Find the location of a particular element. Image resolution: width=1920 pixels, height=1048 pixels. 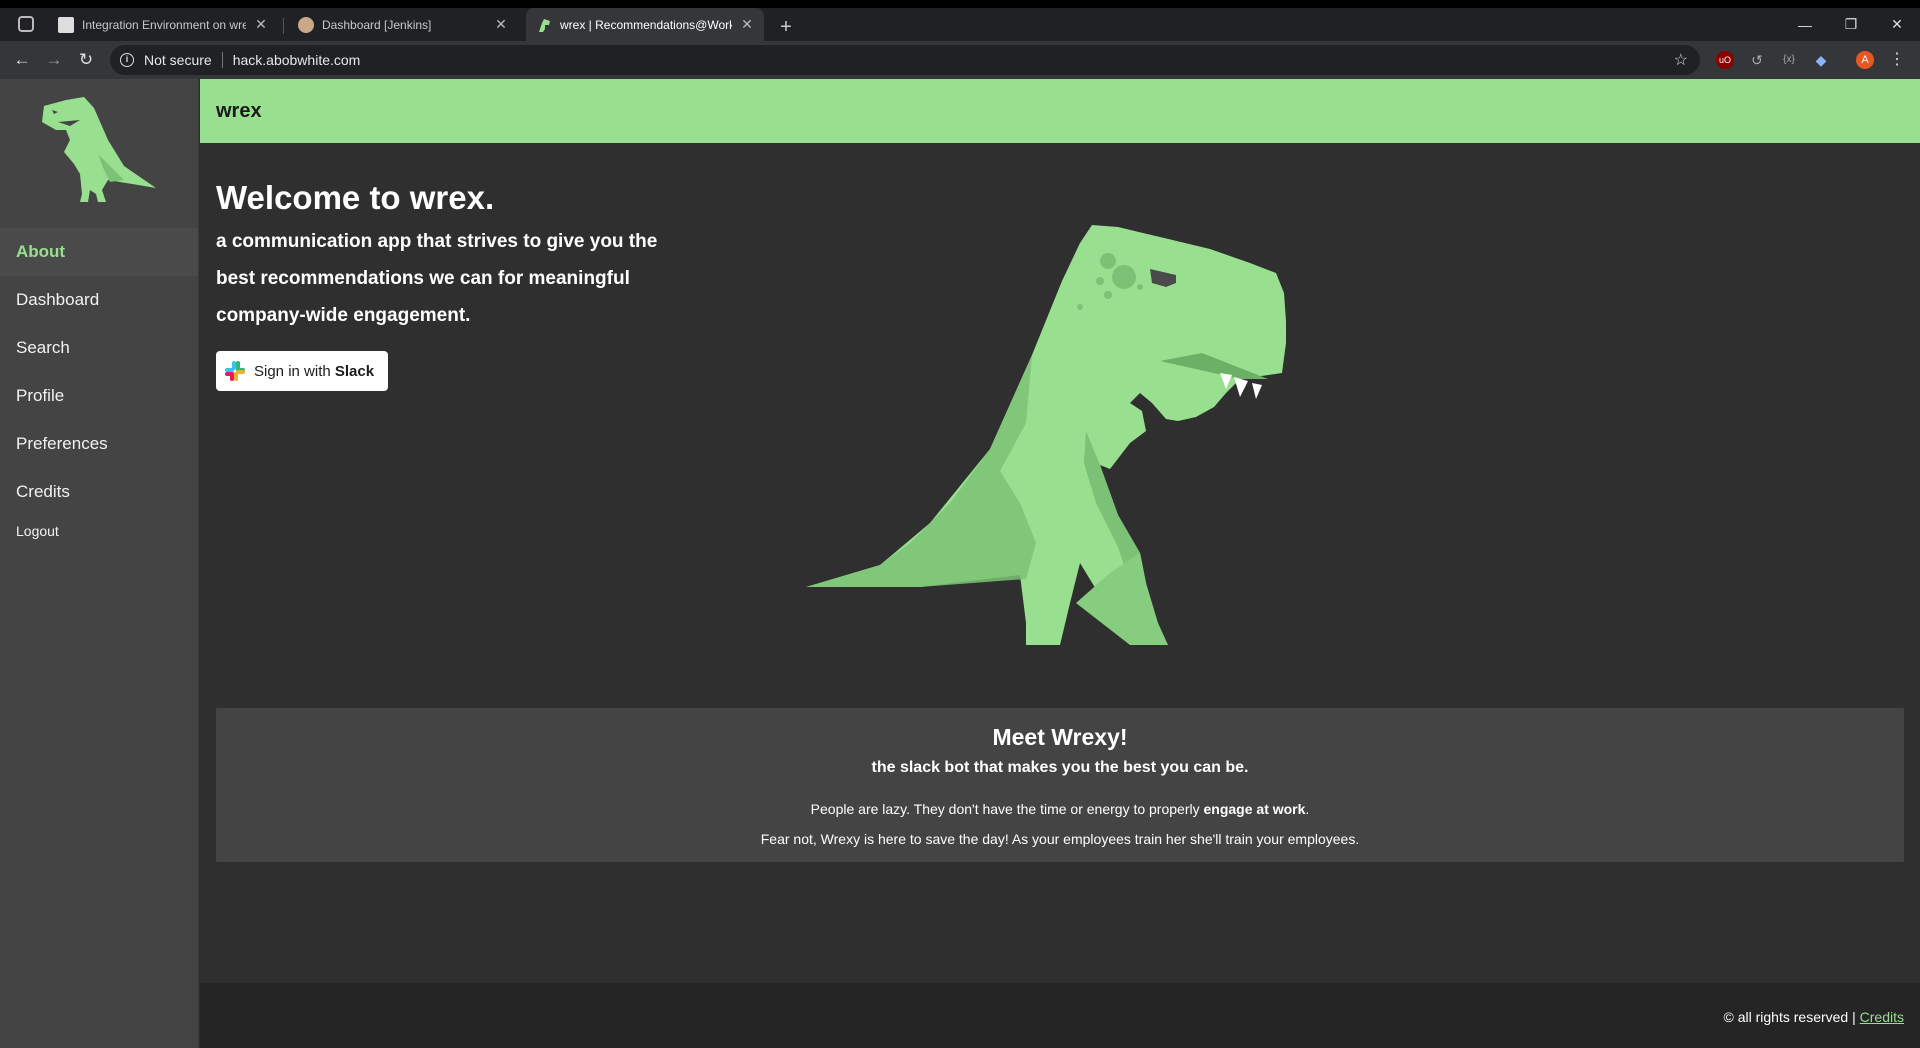

ublock-icon: uO is located at coordinates (1725, 60).